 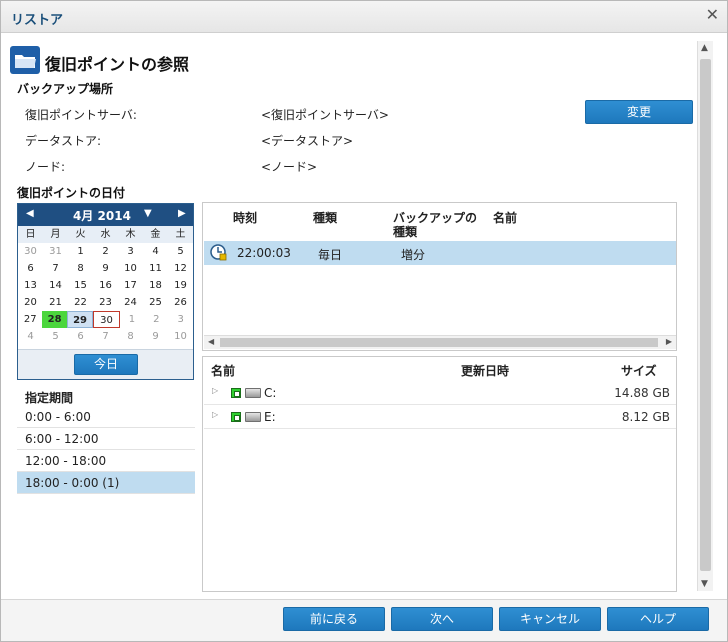 I want to click on week-row: 13 14 15 16 17 18 19, so click(x=105, y=285).